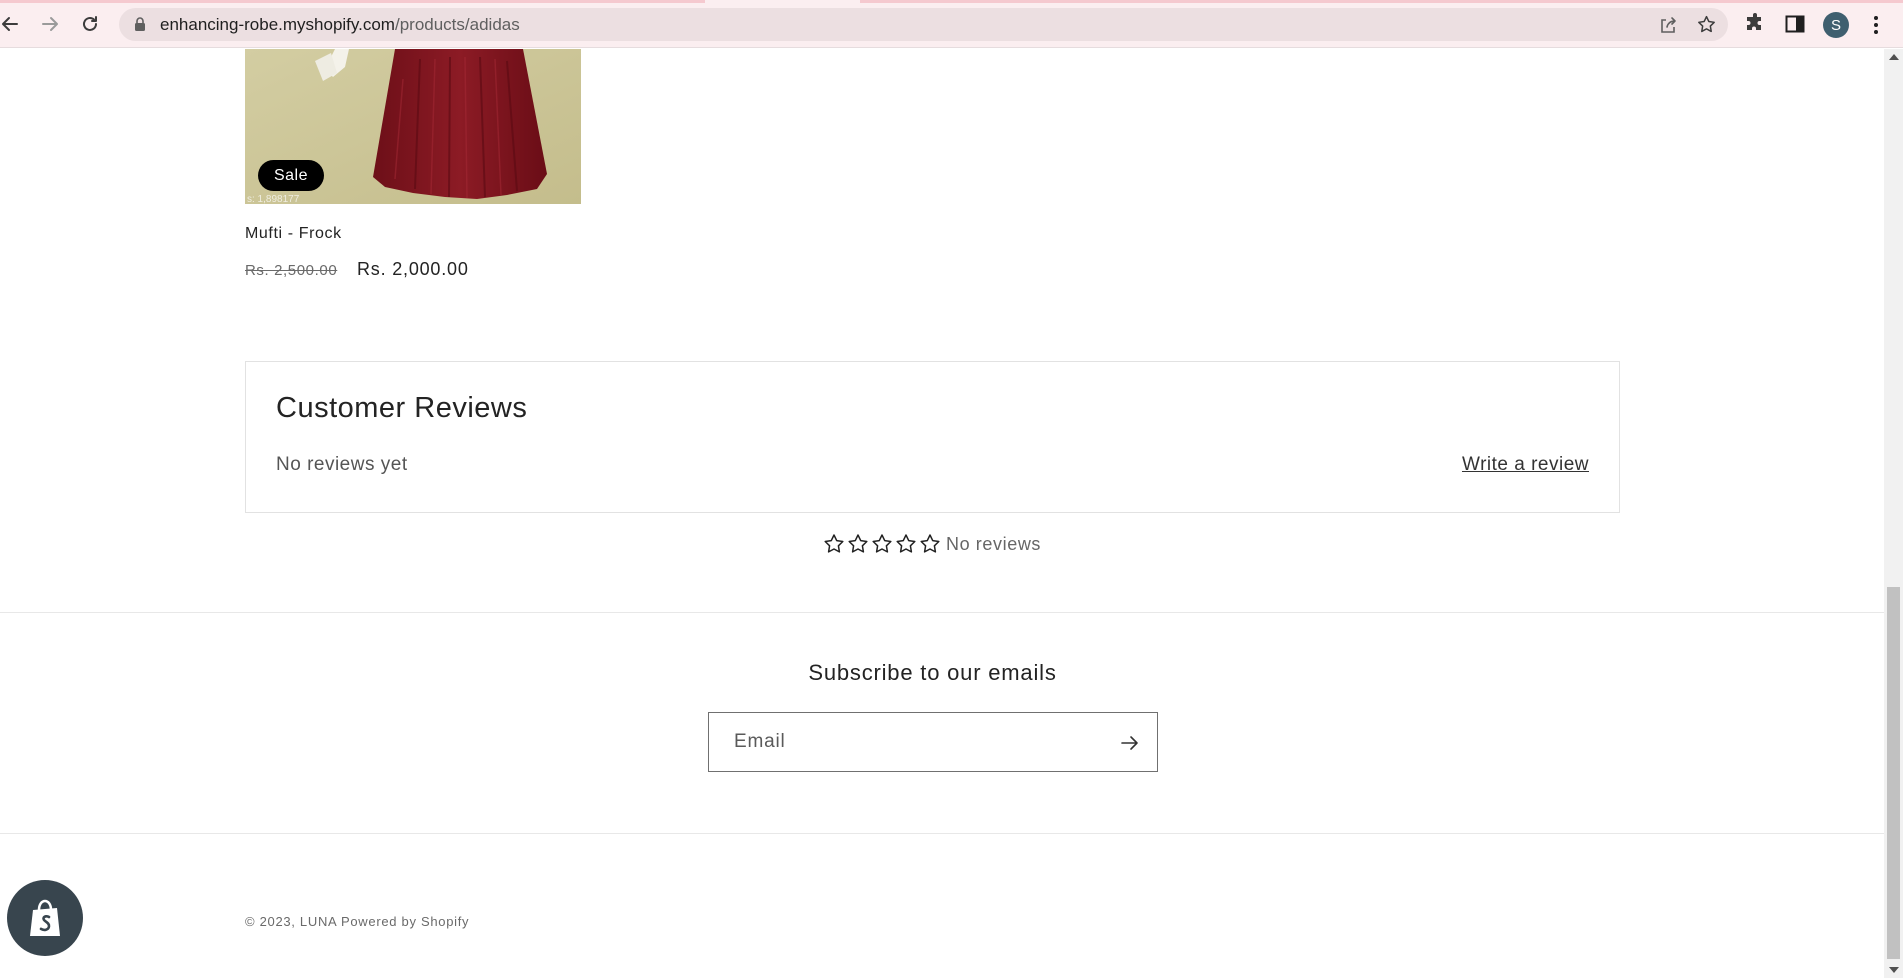  I want to click on shopify-bag-icon, so click(45, 918).